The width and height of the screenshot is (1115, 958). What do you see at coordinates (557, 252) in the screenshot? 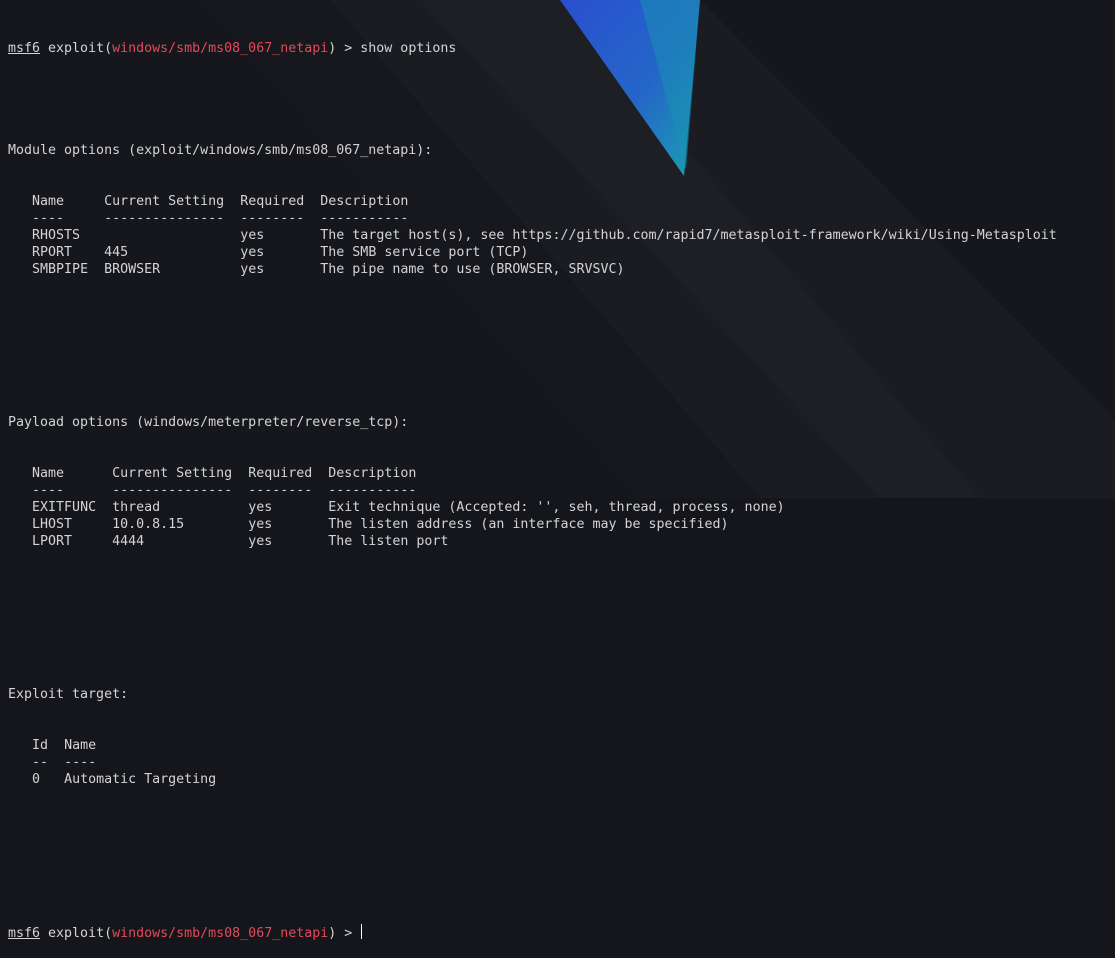
I see `table-row: RPORT 445 yes The SMB service port (TCP)` at bounding box center [557, 252].